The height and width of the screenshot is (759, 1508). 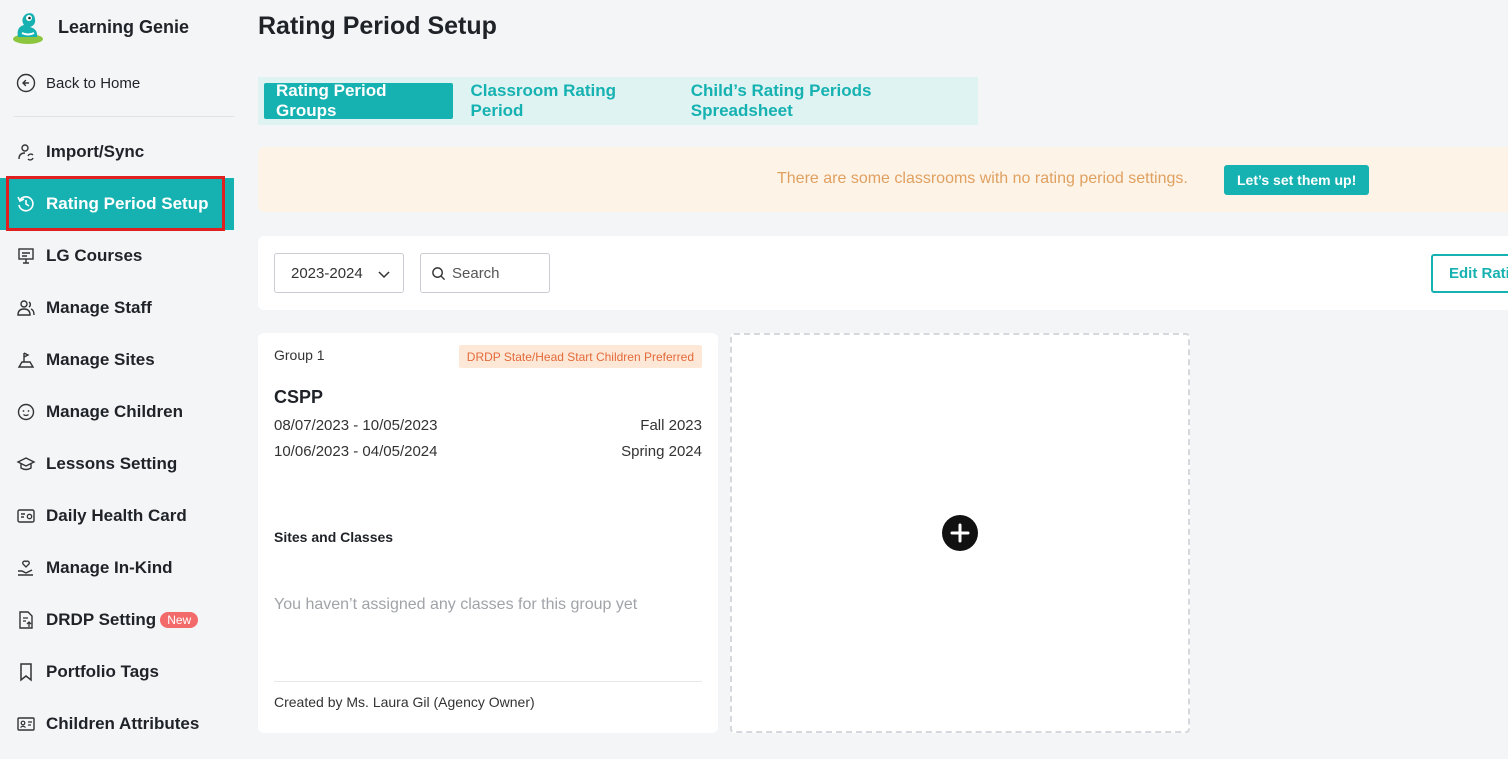 I want to click on sidebar-item-portfolio-tags: Portfolio Tags, so click(x=119, y=672).